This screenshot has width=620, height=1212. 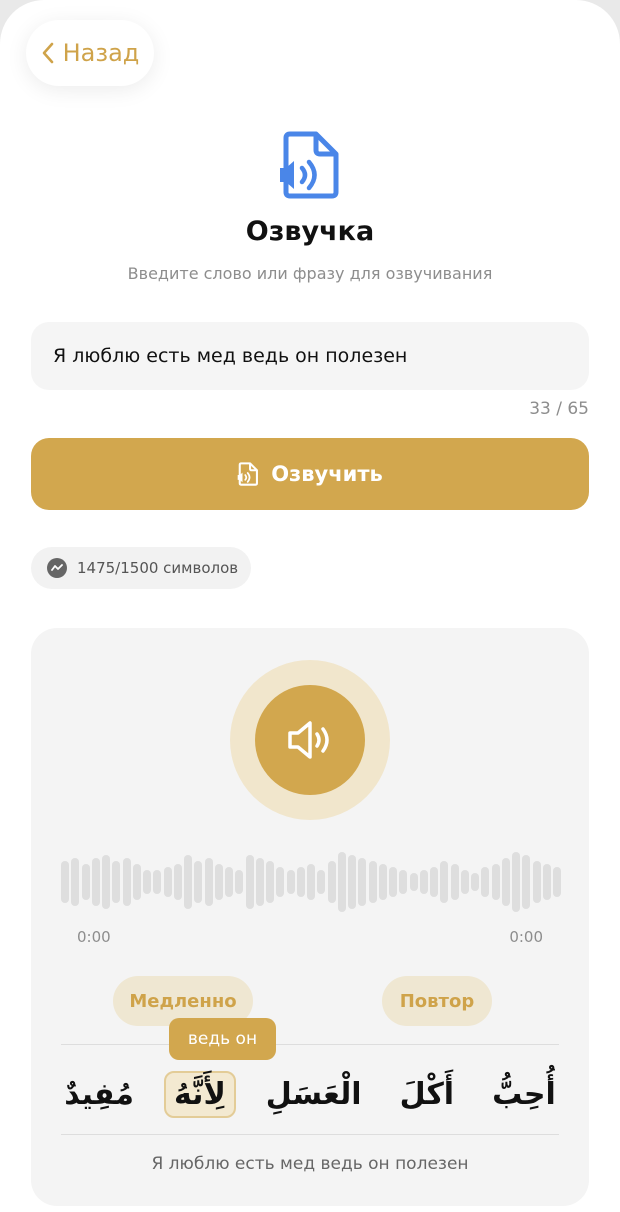 What do you see at coordinates (310, 1044) in the screenshot?
I see `divider-top` at bounding box center [310, 1044].